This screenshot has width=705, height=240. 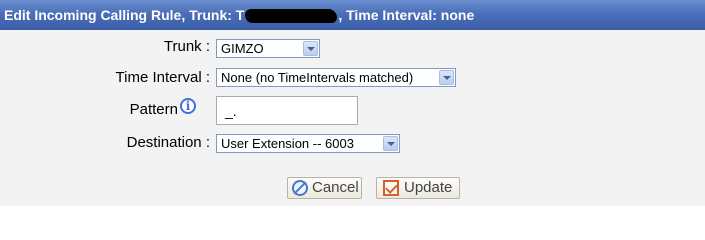 What do you see at coordinates (153, 109) in the screenshot?
I see `pattern-label: Pattern` at bounding box center [153, 109].